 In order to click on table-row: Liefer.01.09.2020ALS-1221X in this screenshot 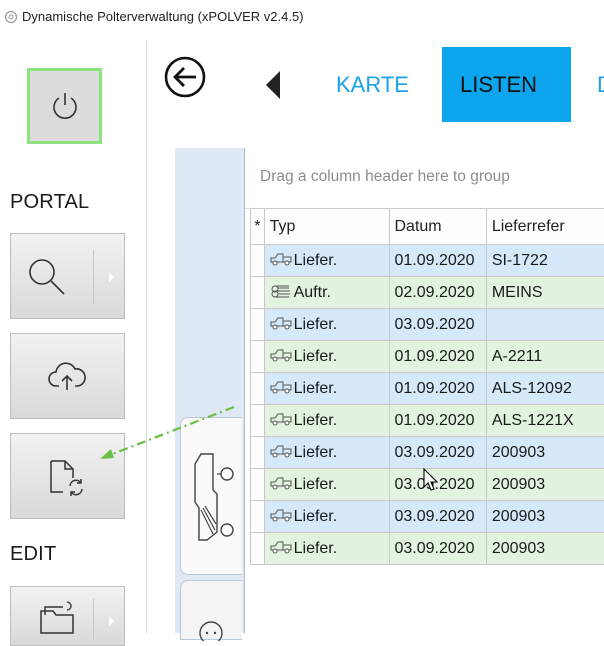, I will do `click(427, 421)`.